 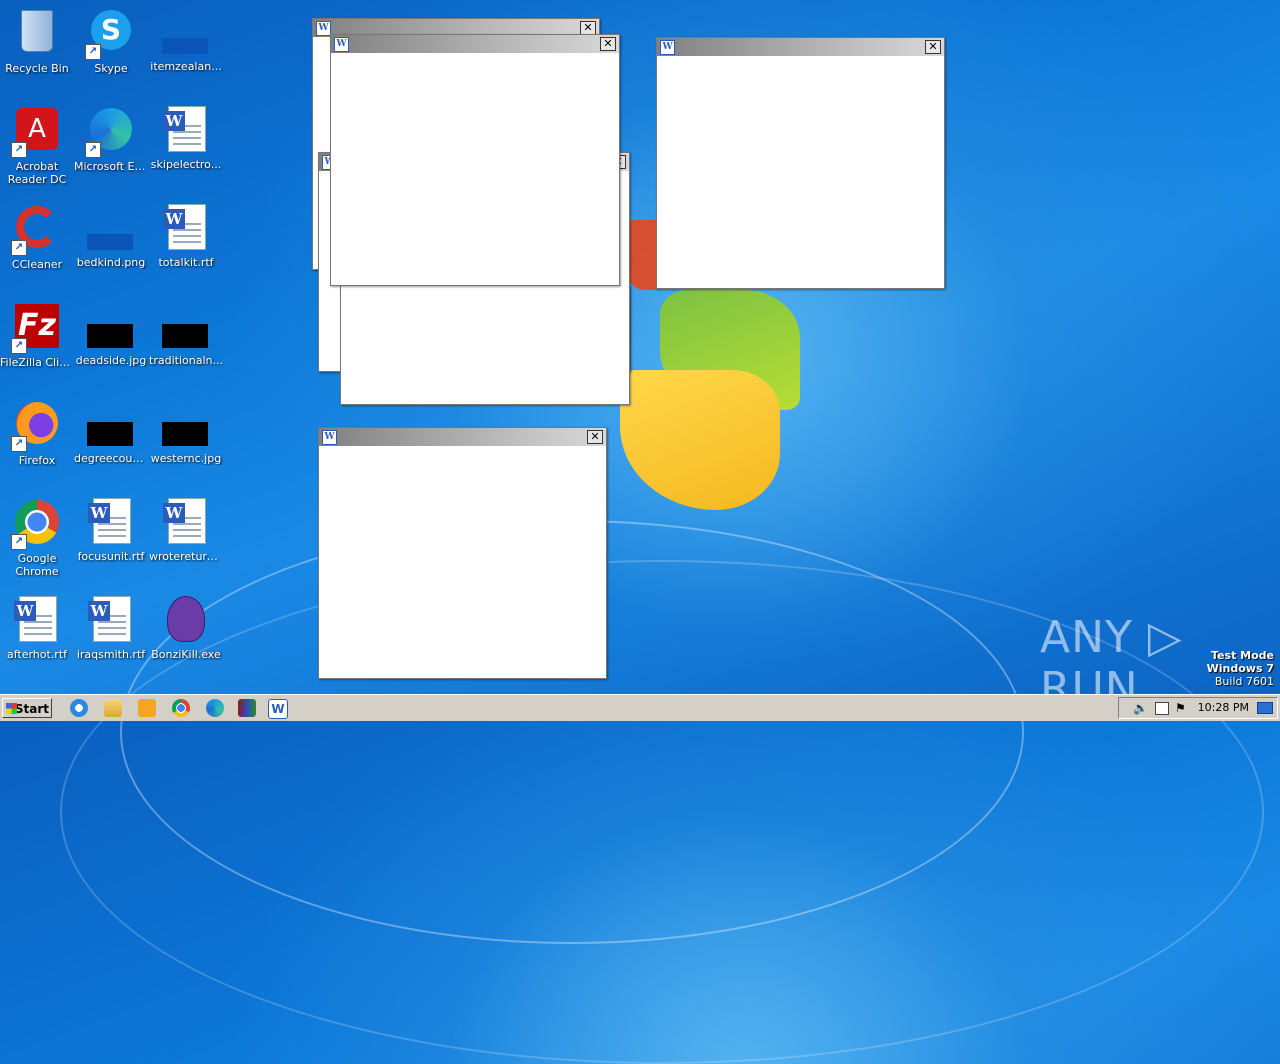 What do you see at coordinates (79, 708) in the screenshot?
I see `internet-explorer-icon` at bounding box center [79, 708].